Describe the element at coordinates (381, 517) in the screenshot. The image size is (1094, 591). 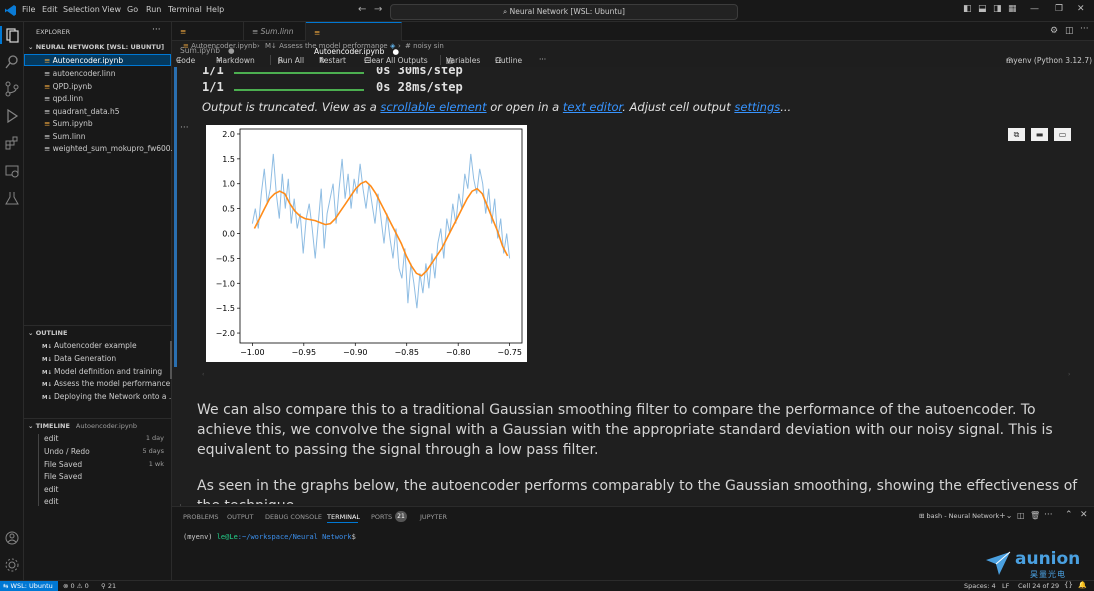
I see `tab-ports: PORTS` at that location.